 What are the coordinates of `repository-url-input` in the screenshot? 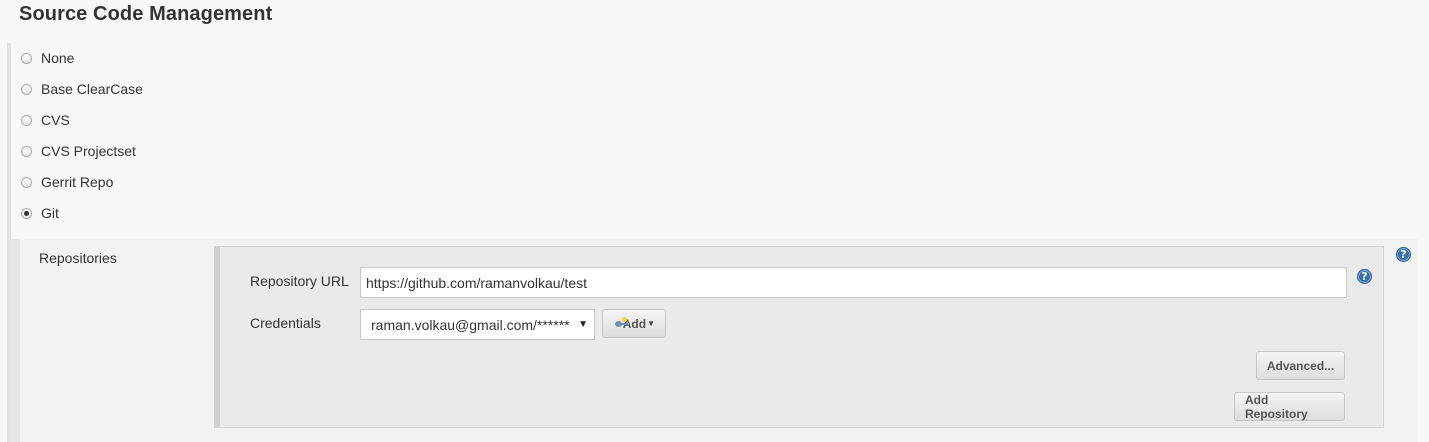 It's located at (853, 282).